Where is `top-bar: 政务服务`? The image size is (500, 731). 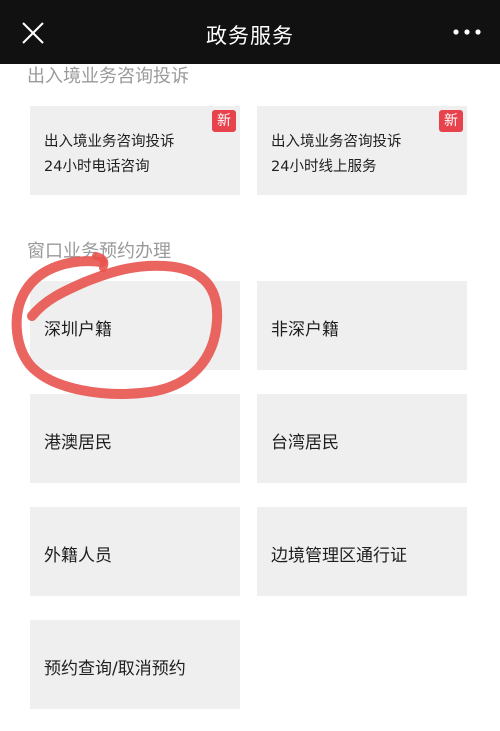
top-bar: 政务服务 is located at coordinates (250, 32).